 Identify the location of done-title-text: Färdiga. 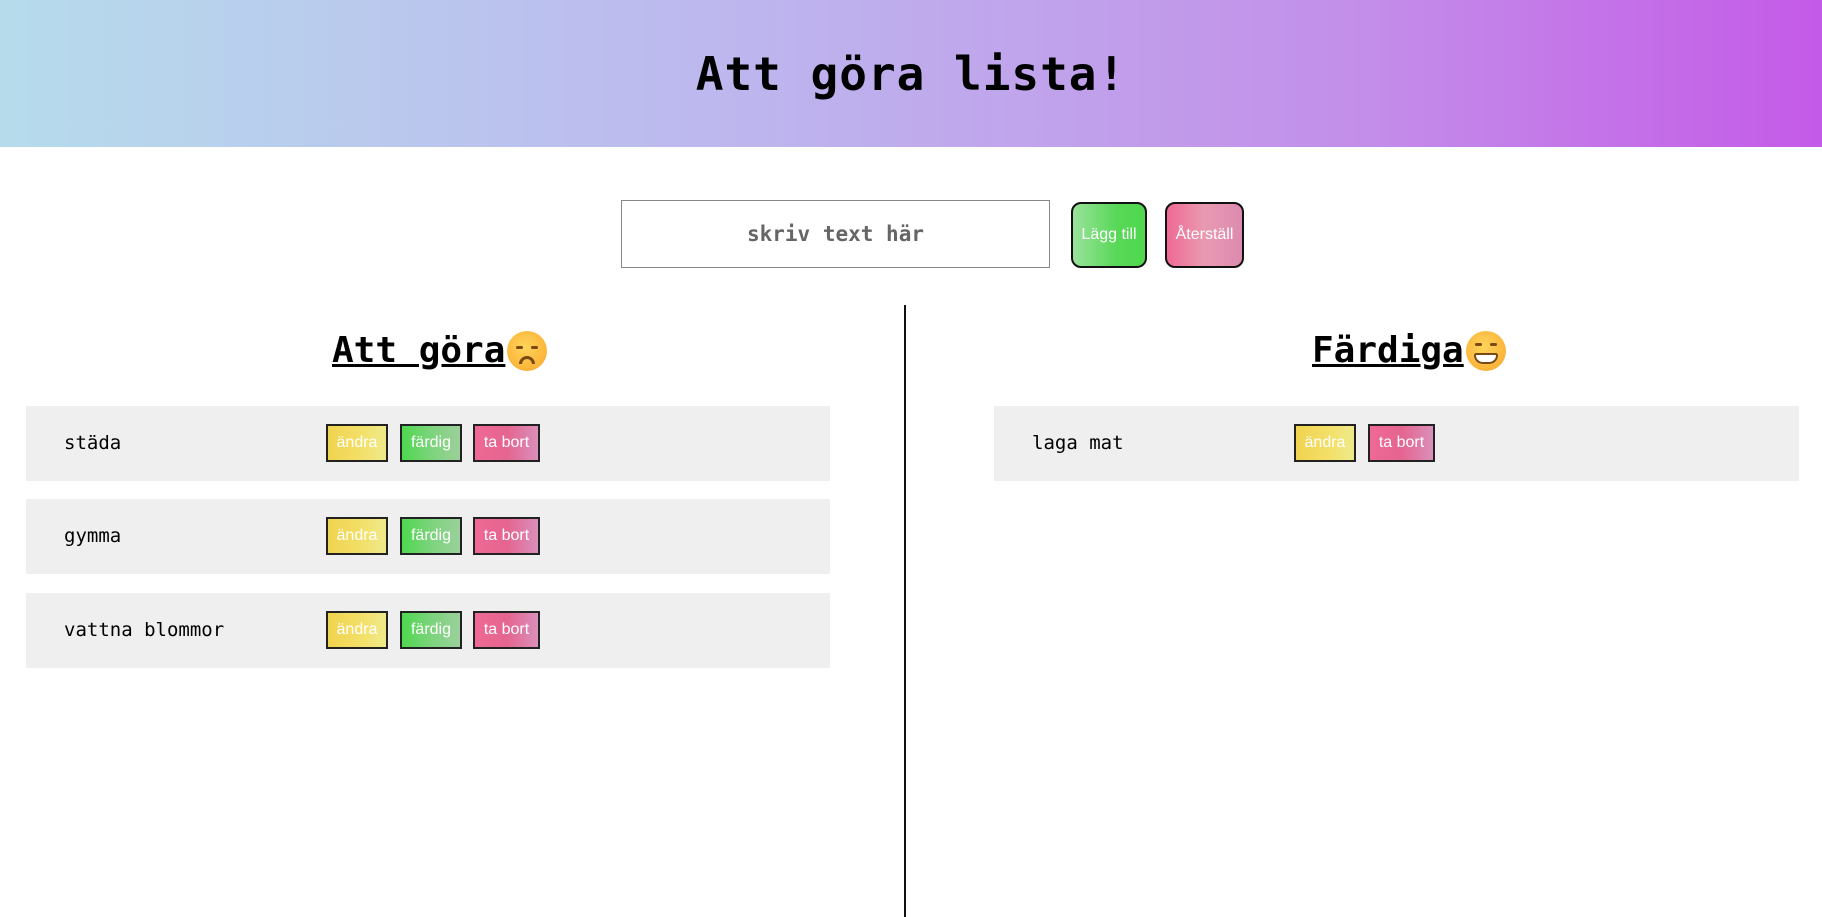
(1388, 350).